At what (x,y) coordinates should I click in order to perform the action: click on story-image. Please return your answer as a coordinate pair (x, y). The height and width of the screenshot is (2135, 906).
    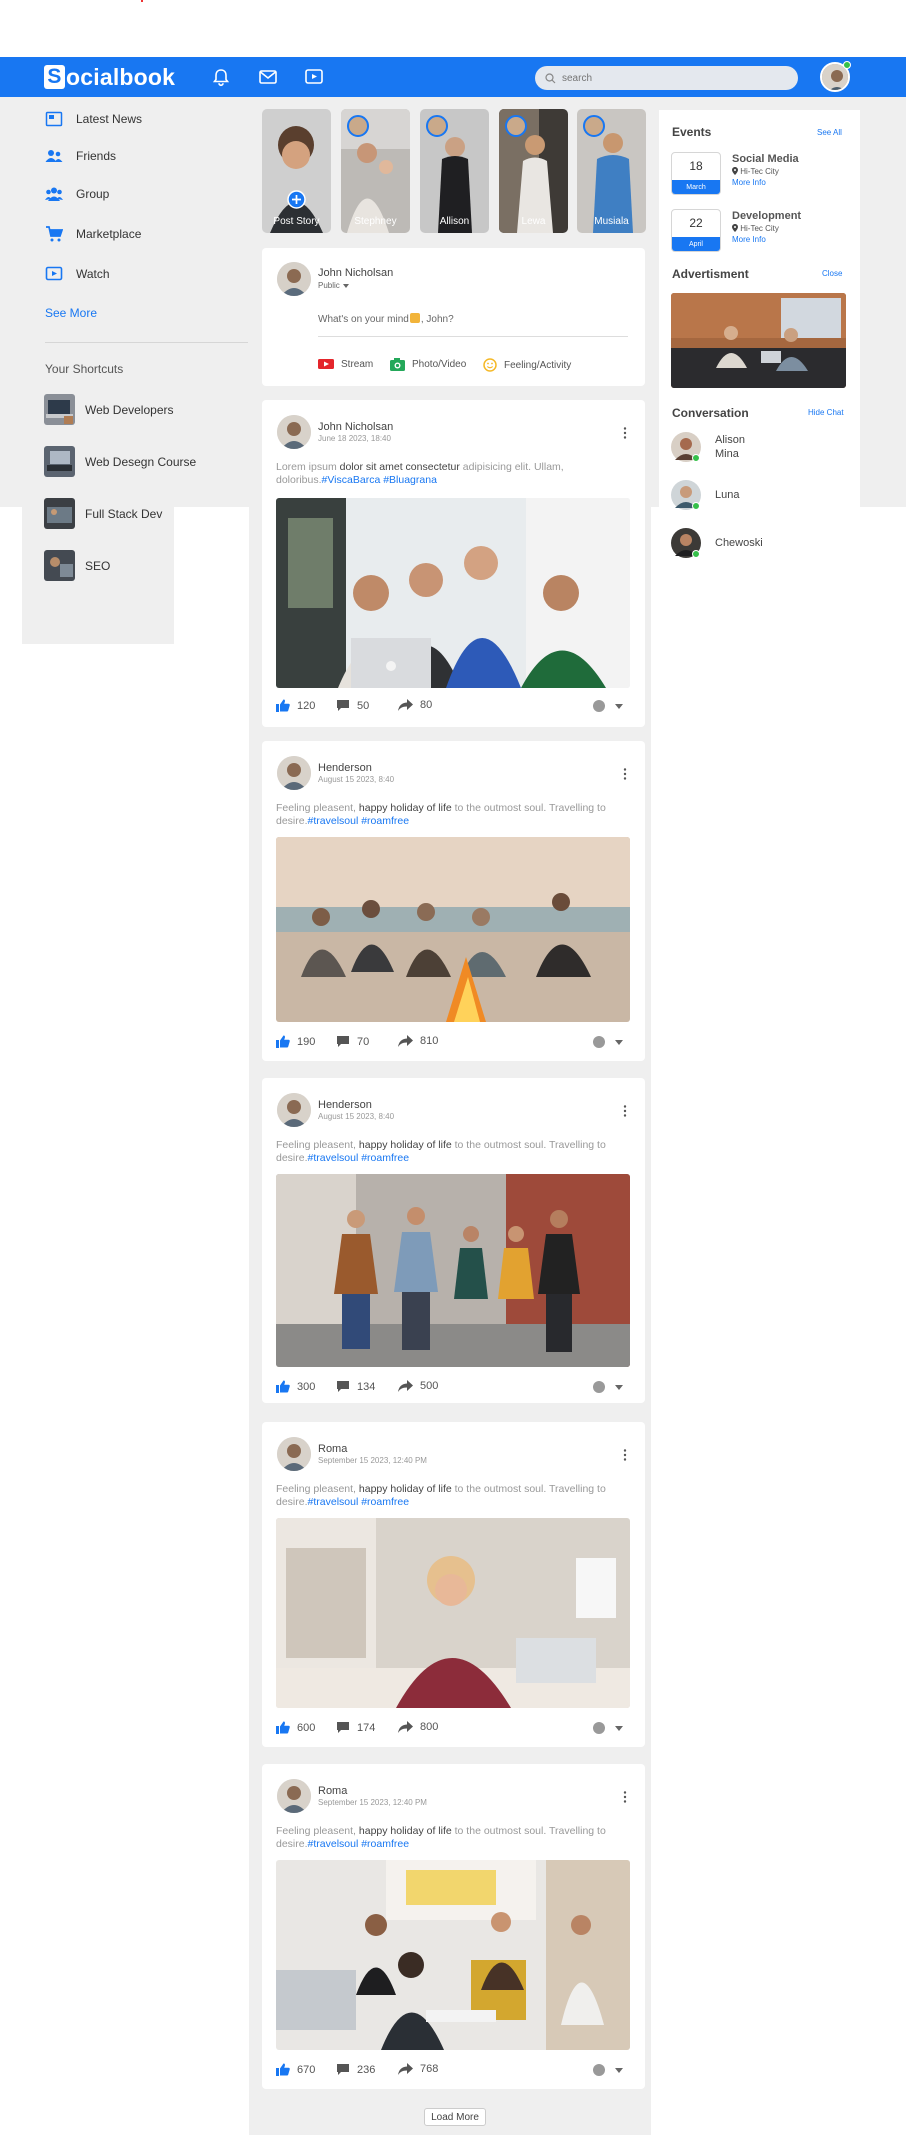
    Looking at the image, I should click on (296, 171).